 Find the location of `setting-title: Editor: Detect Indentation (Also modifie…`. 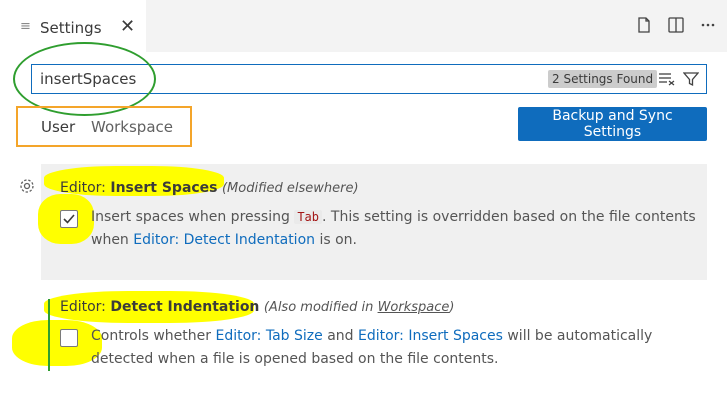

setting-title: Editor: Detect Indentation (Also modifie… is located at coordinates (257, 307).